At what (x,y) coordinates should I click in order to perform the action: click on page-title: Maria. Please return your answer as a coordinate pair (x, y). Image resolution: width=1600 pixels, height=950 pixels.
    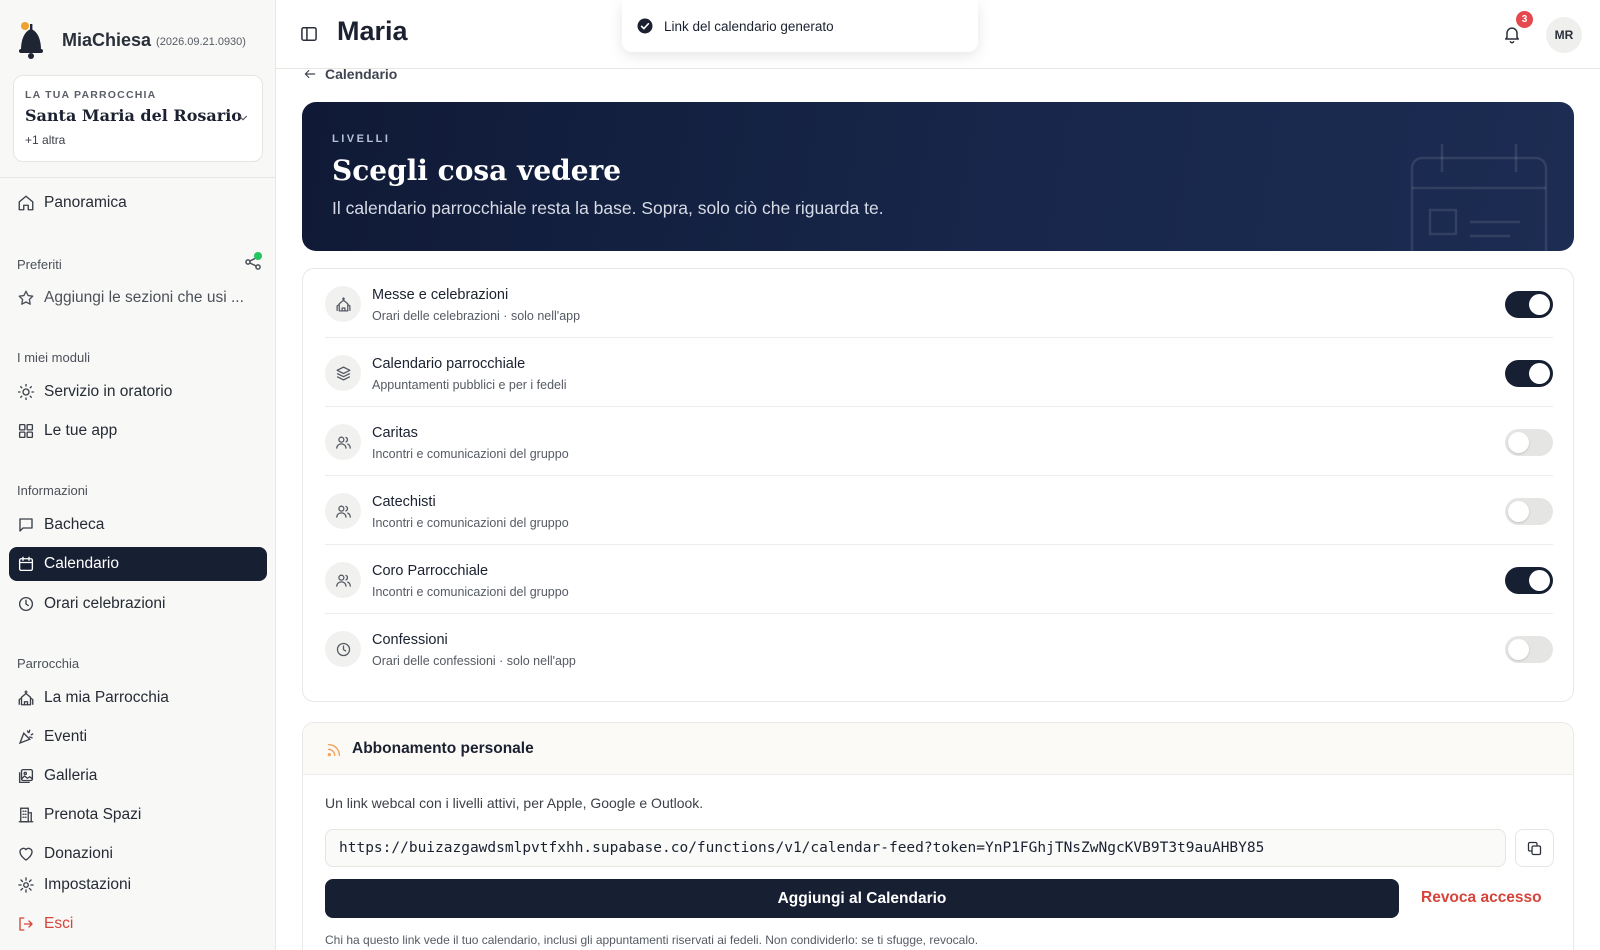
    Looking at the image, I should click on (372, 31).